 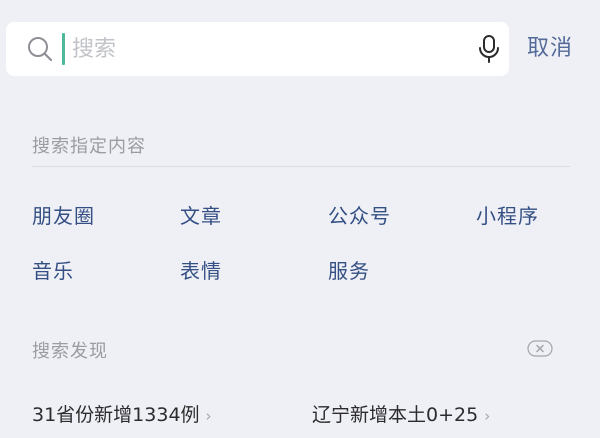 I want to click on discover-item-label: 辽宁新增本土0+25, so click(x=395, y=415).